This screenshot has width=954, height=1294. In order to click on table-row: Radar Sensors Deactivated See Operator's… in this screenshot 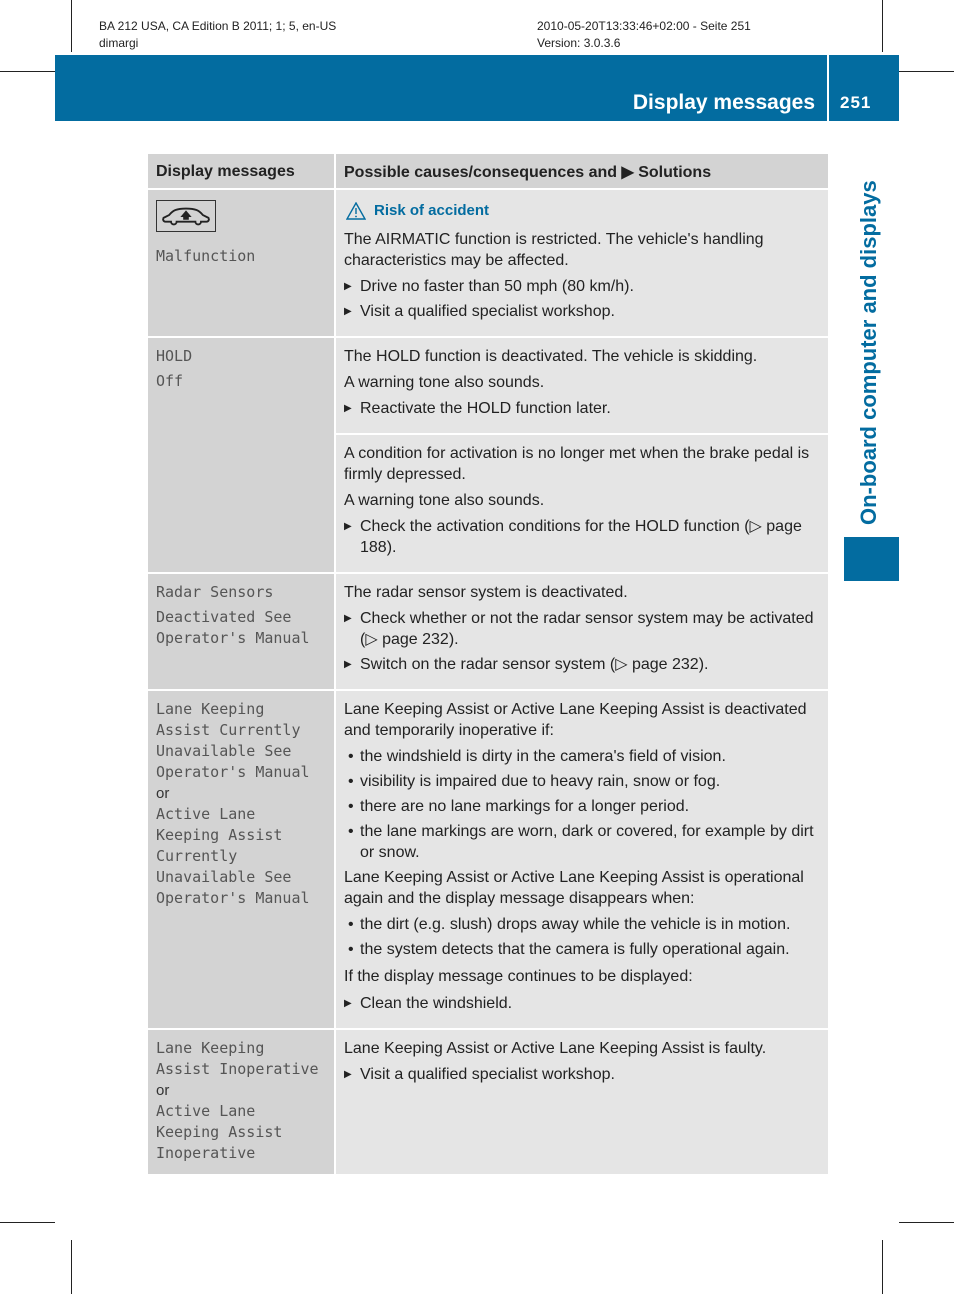, I will do `click(488, 631)`.